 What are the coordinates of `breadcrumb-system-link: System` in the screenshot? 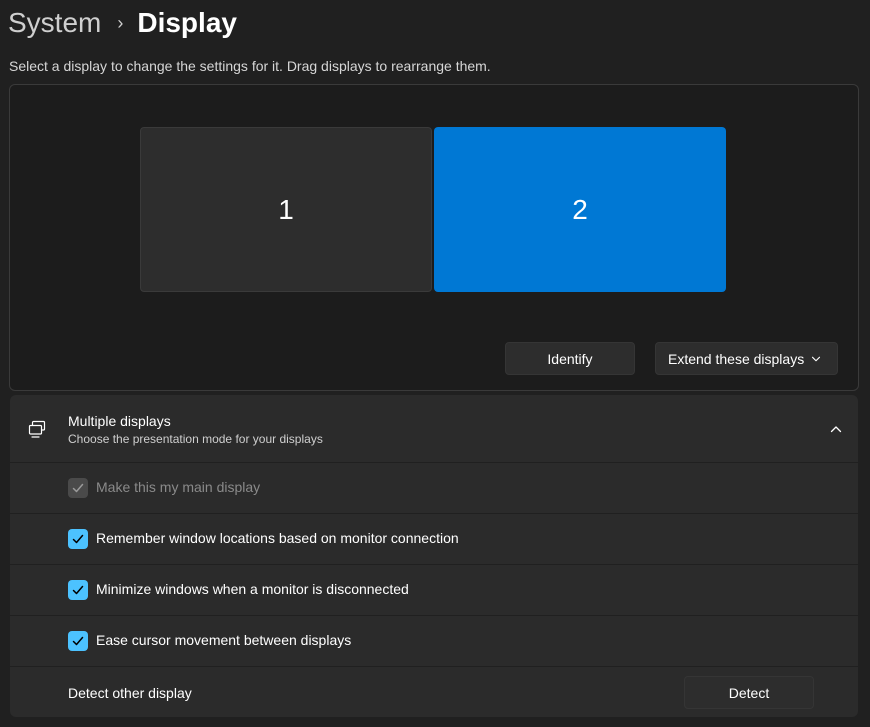 It's located at (54, 23).